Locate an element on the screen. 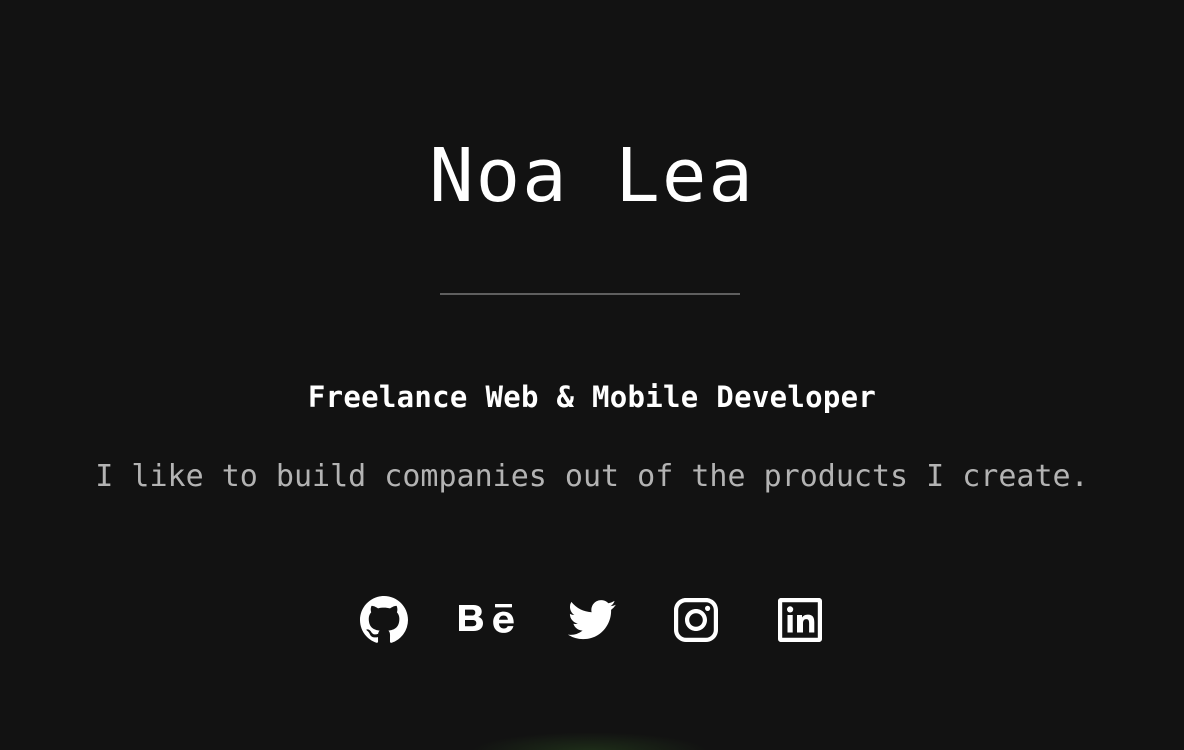 This screenshot has width=1184, height=750. behance-link is located at coordinates (486, 620).